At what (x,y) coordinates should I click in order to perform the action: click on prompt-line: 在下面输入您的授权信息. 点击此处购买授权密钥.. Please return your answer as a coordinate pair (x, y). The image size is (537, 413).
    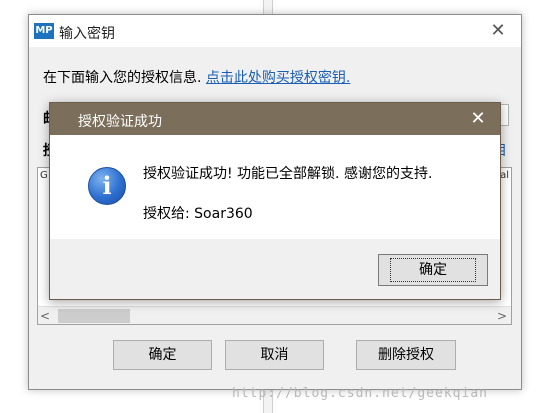
    Looking at the image, I should click on (196, 77).